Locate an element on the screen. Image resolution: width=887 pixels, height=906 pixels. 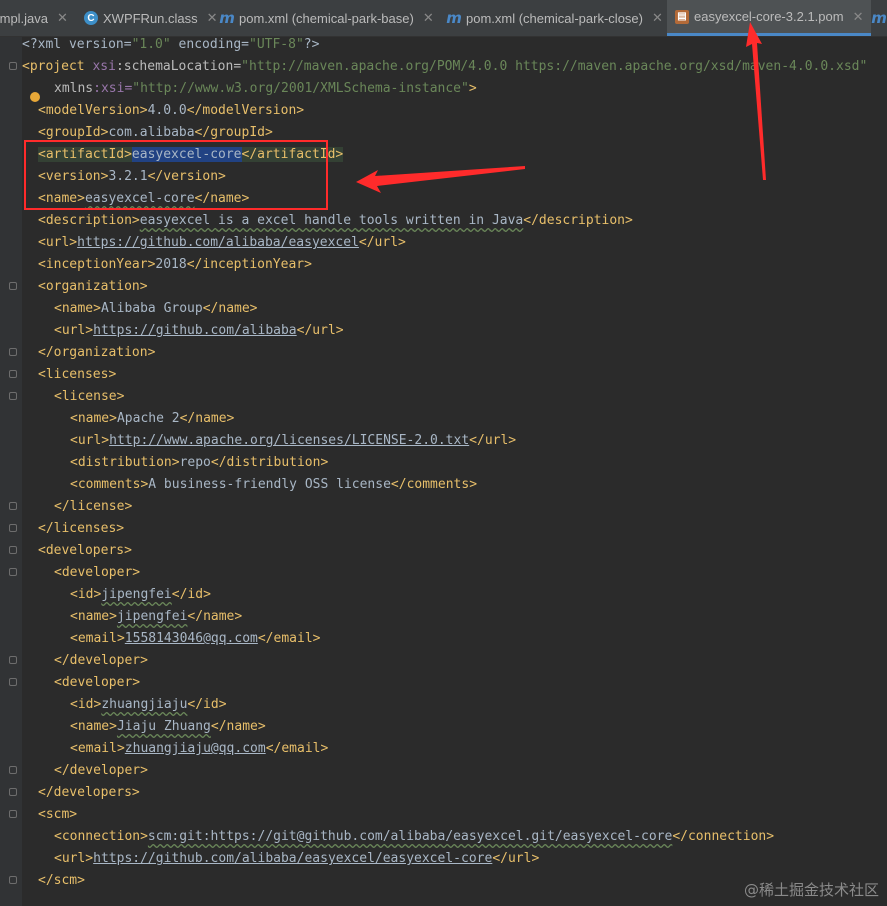
arrow-to-code is located at coordinates (440, 179).